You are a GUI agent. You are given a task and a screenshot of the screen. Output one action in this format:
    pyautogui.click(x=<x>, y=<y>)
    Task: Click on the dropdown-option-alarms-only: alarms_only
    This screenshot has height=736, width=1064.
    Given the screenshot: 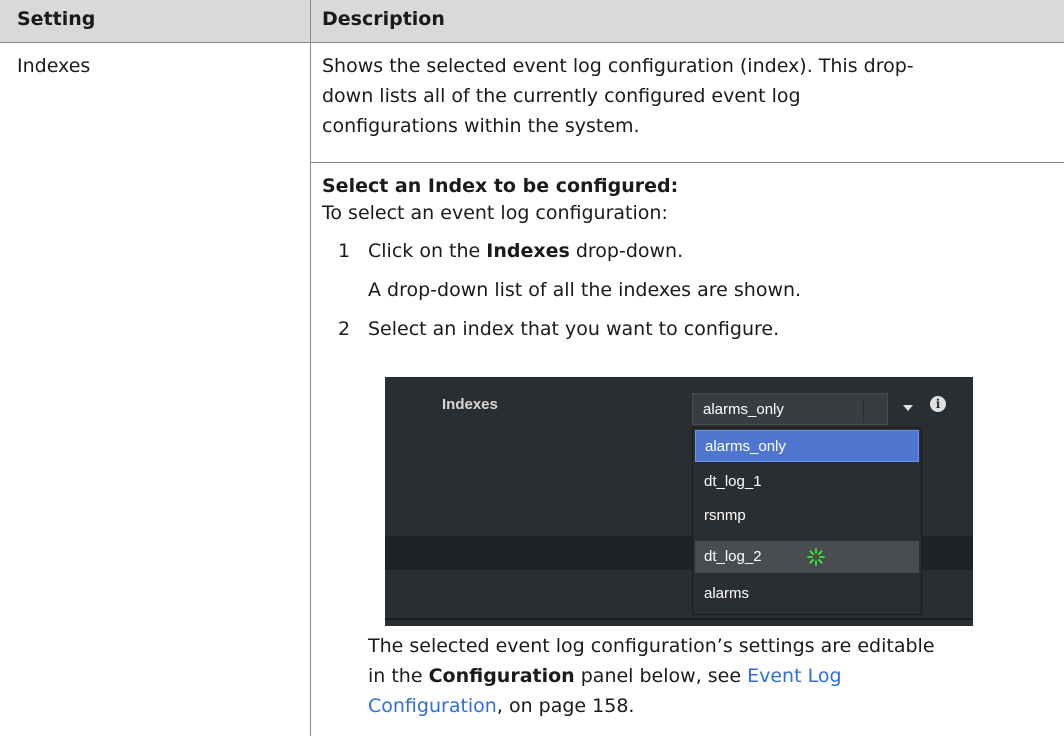 What is the action you would take?
    pyautogui.click(x=807, y=446)
    